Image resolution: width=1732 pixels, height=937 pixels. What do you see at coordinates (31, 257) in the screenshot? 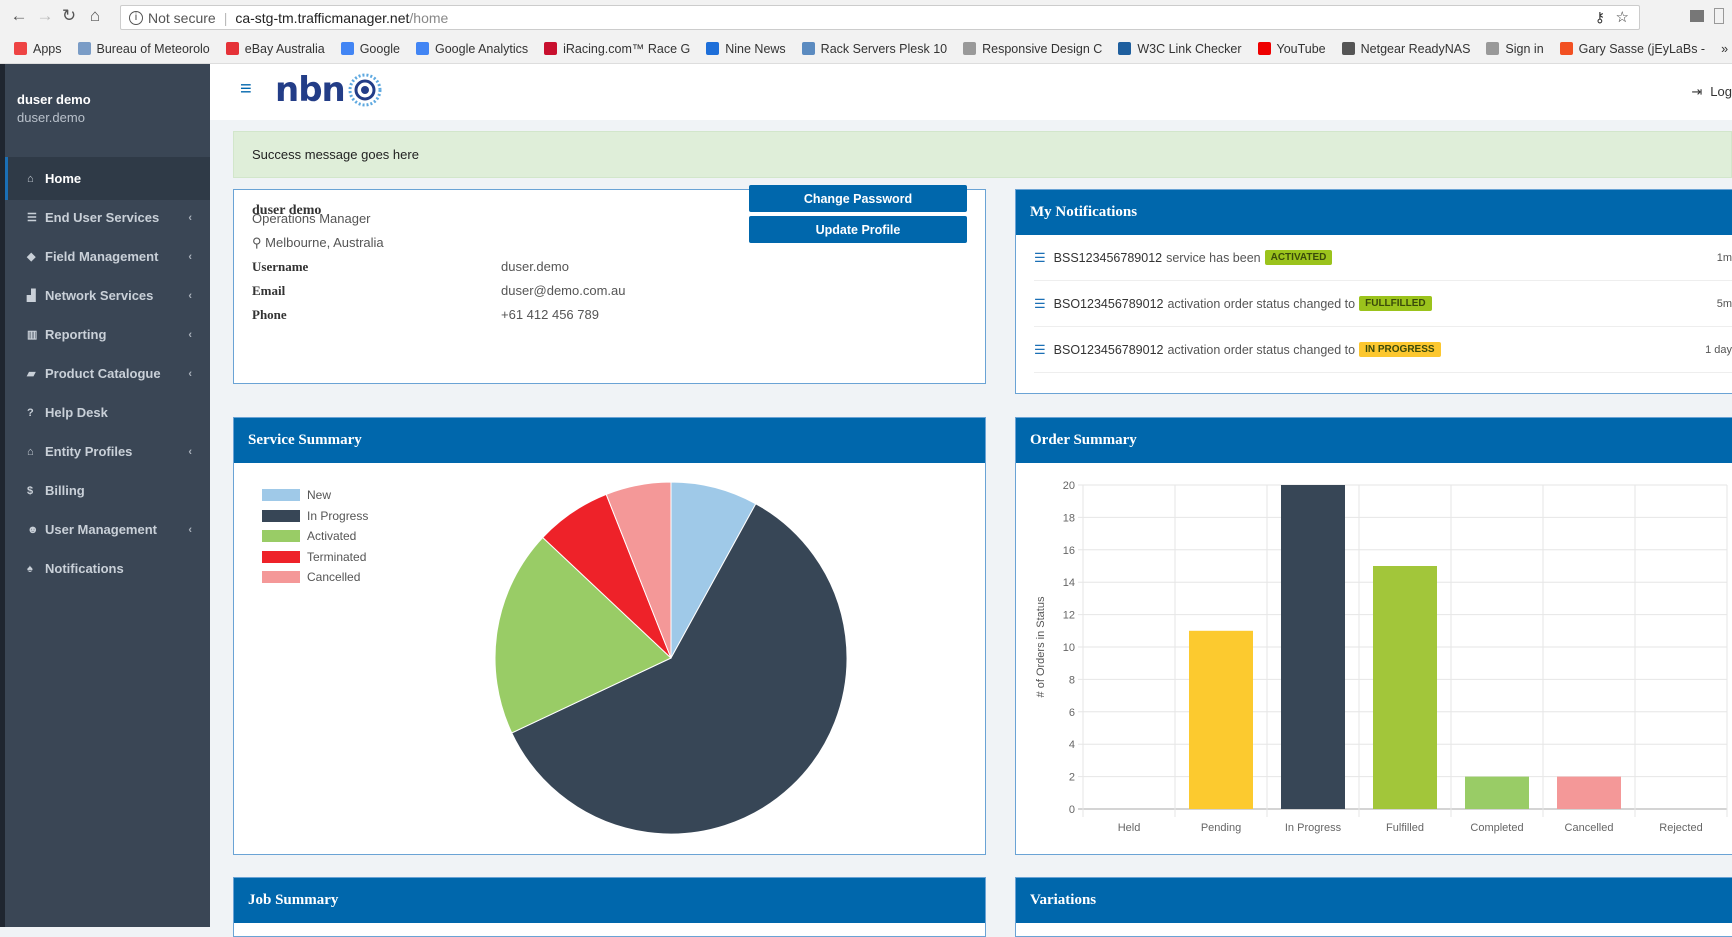
I see `tag-icon: ◆` at bounding box center [31, 257].